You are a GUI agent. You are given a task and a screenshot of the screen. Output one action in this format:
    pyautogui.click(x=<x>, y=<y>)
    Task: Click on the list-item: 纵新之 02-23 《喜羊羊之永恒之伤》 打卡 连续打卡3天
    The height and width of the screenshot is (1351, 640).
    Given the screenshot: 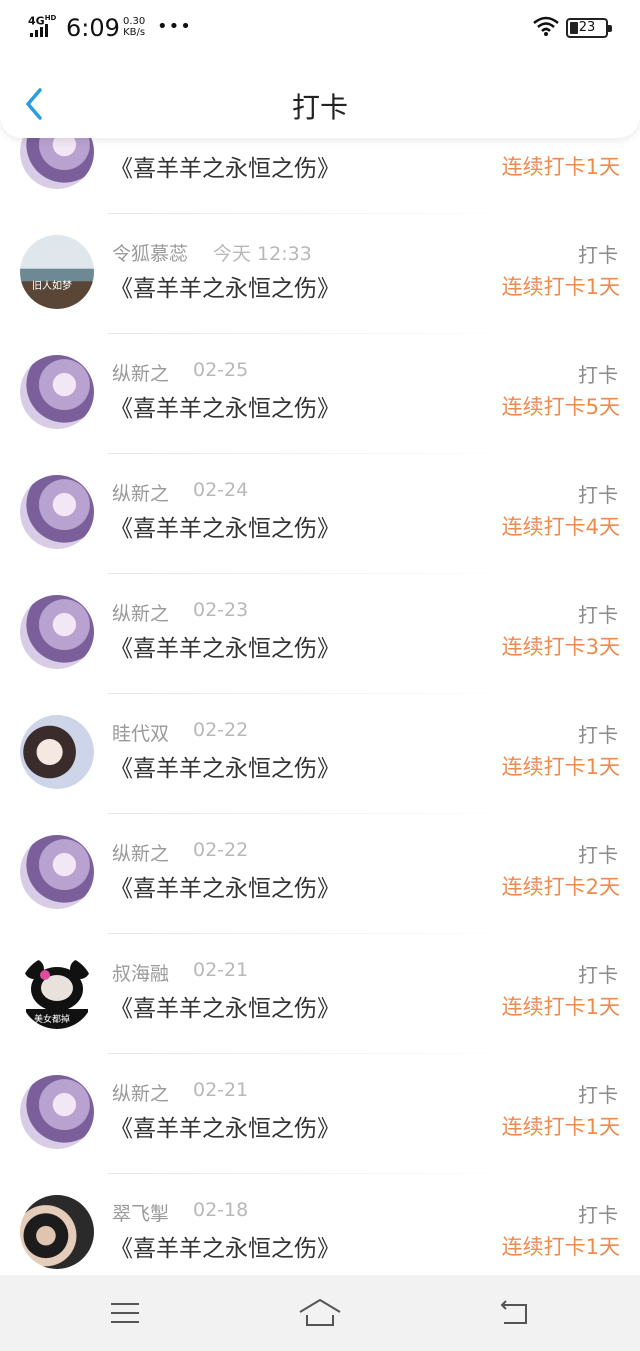 What is the action you would take?
    pyautogui.click(x=320, y=635)
    